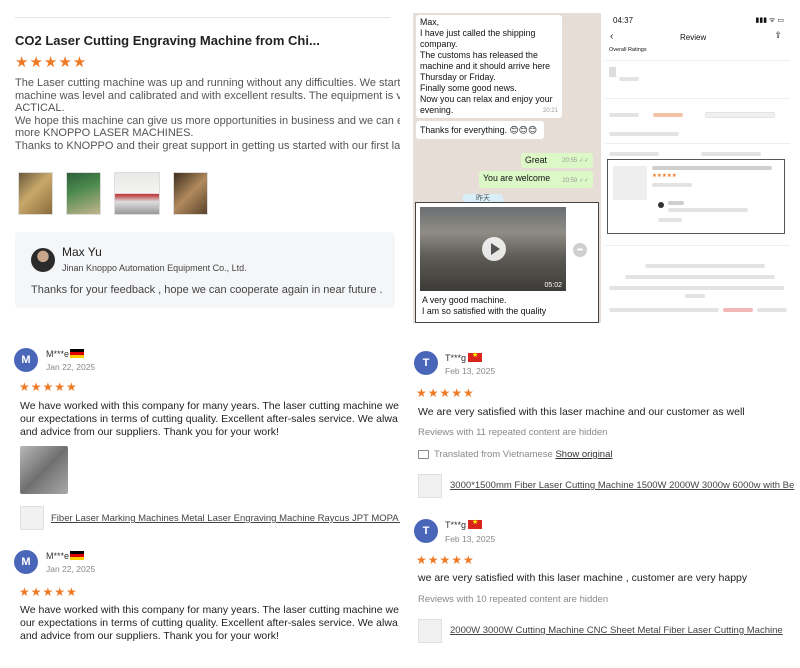 This screenshot has width=800, height=668. What do you see at coordinates (456, 358) in the screenshot?
I see `reviewer-name: T***g` at bounding box center [456, 358].